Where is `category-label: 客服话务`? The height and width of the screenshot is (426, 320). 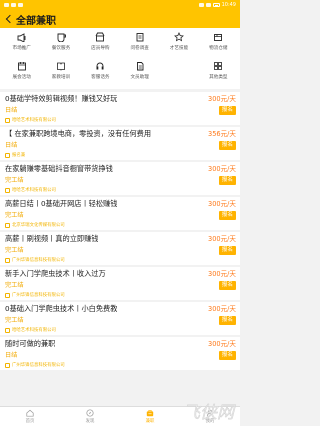 category-label: 客服话务 is located at coordinates (100, 77).